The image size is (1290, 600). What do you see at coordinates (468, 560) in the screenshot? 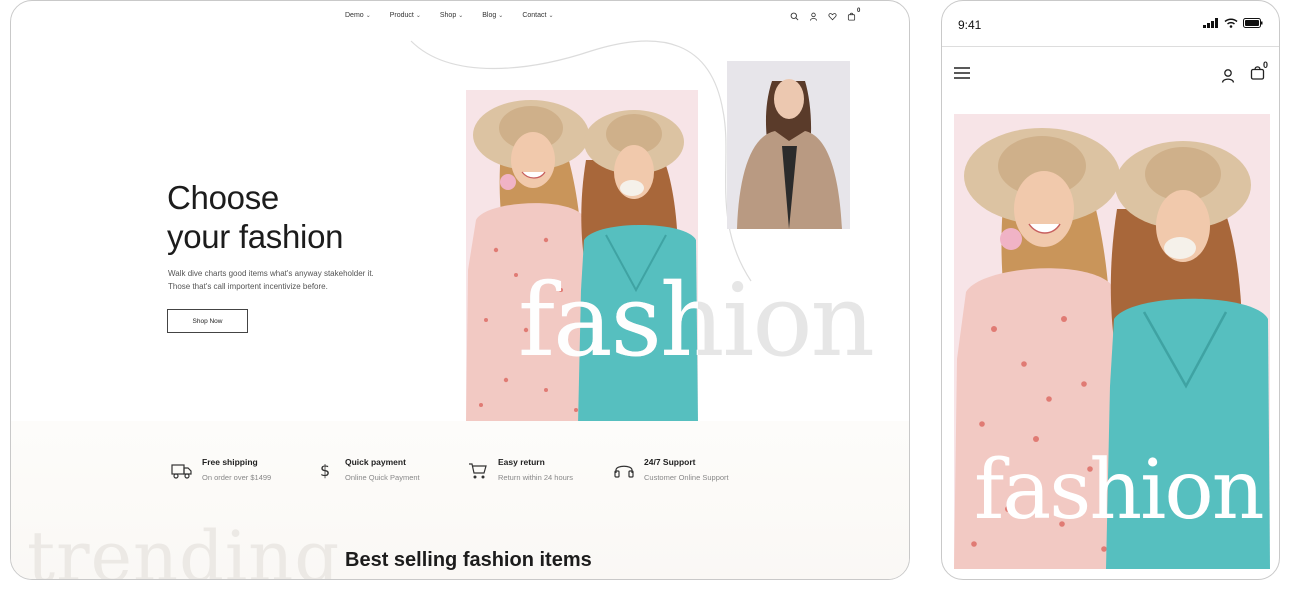
I see `best-selling-section-title: Best selling fashion items` at bounding box center [468, 560].